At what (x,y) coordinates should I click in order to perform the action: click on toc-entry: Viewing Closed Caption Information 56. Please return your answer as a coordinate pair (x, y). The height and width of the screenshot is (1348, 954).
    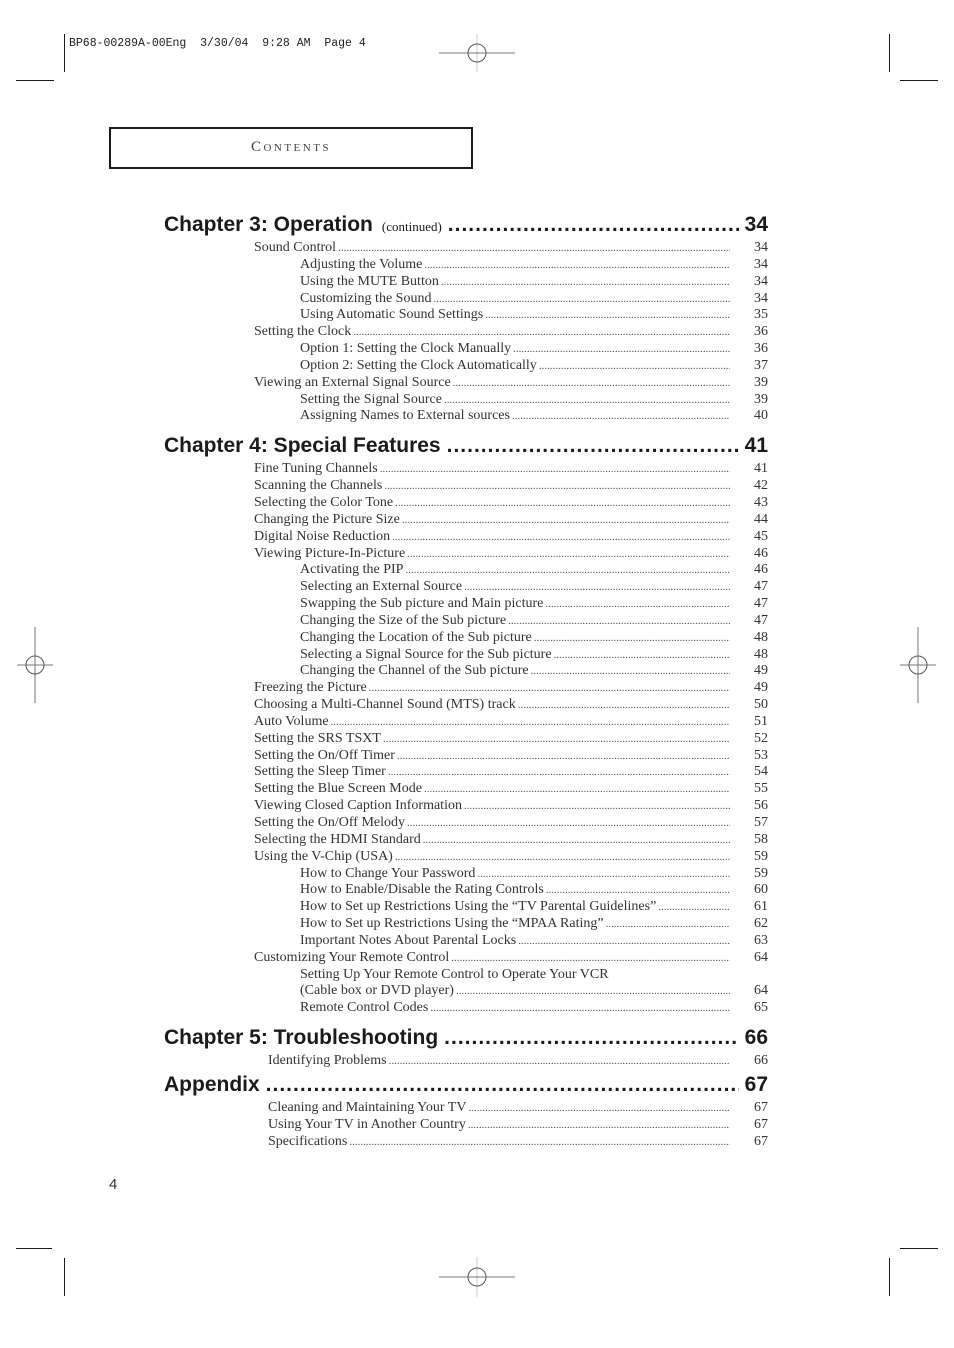
    Looking at the image, I should click on (466, 806).